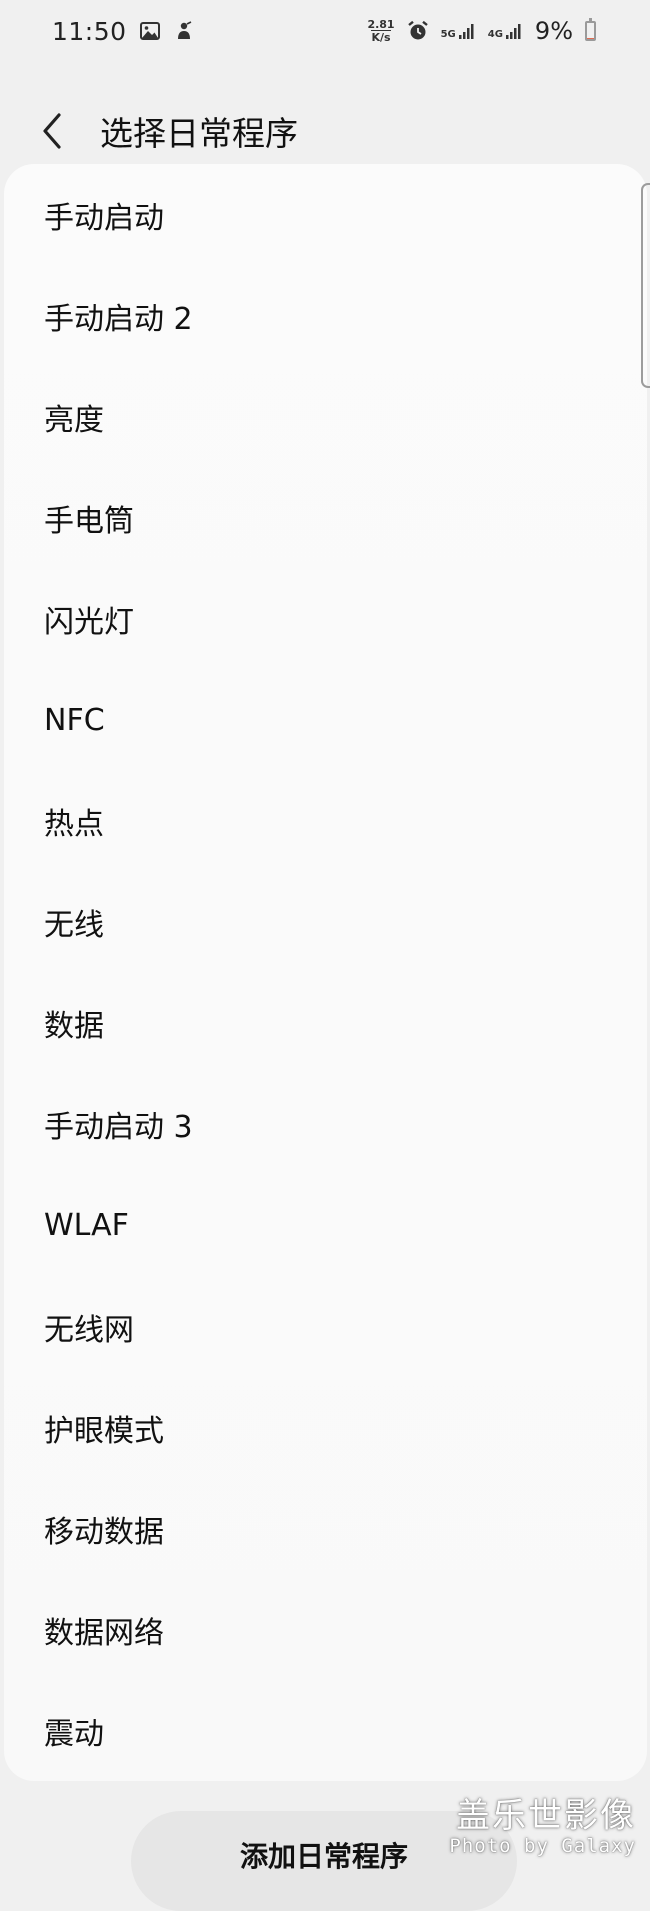  I want to click on network-speed-unit: K/s, so click(381, 37).